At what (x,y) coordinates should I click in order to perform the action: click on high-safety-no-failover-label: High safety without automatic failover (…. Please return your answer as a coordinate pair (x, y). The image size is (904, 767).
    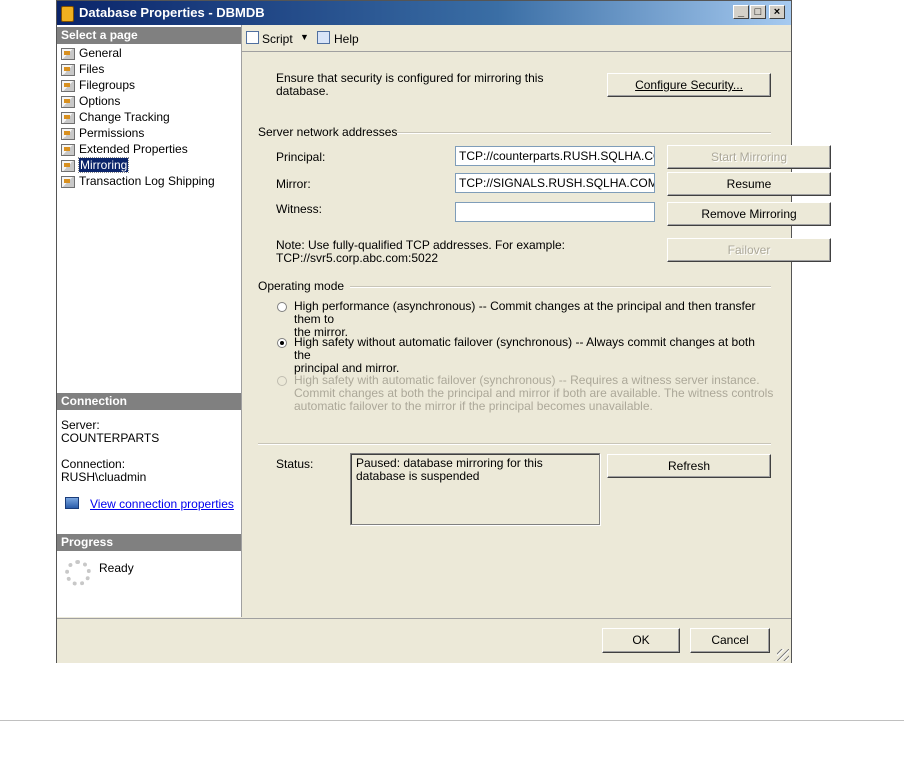
    Looking at the image, I should click on (524, 355).